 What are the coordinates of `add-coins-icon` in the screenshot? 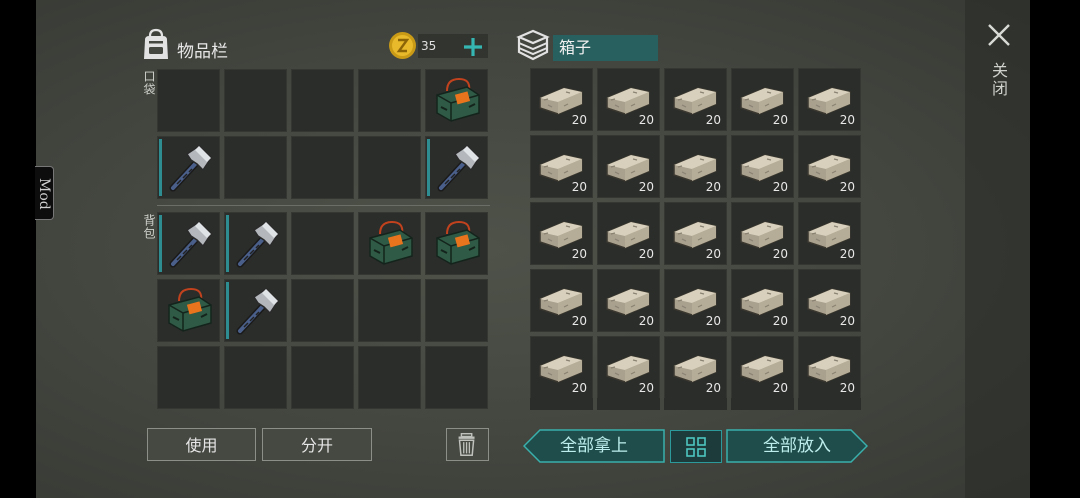 It's located at (473, 47).